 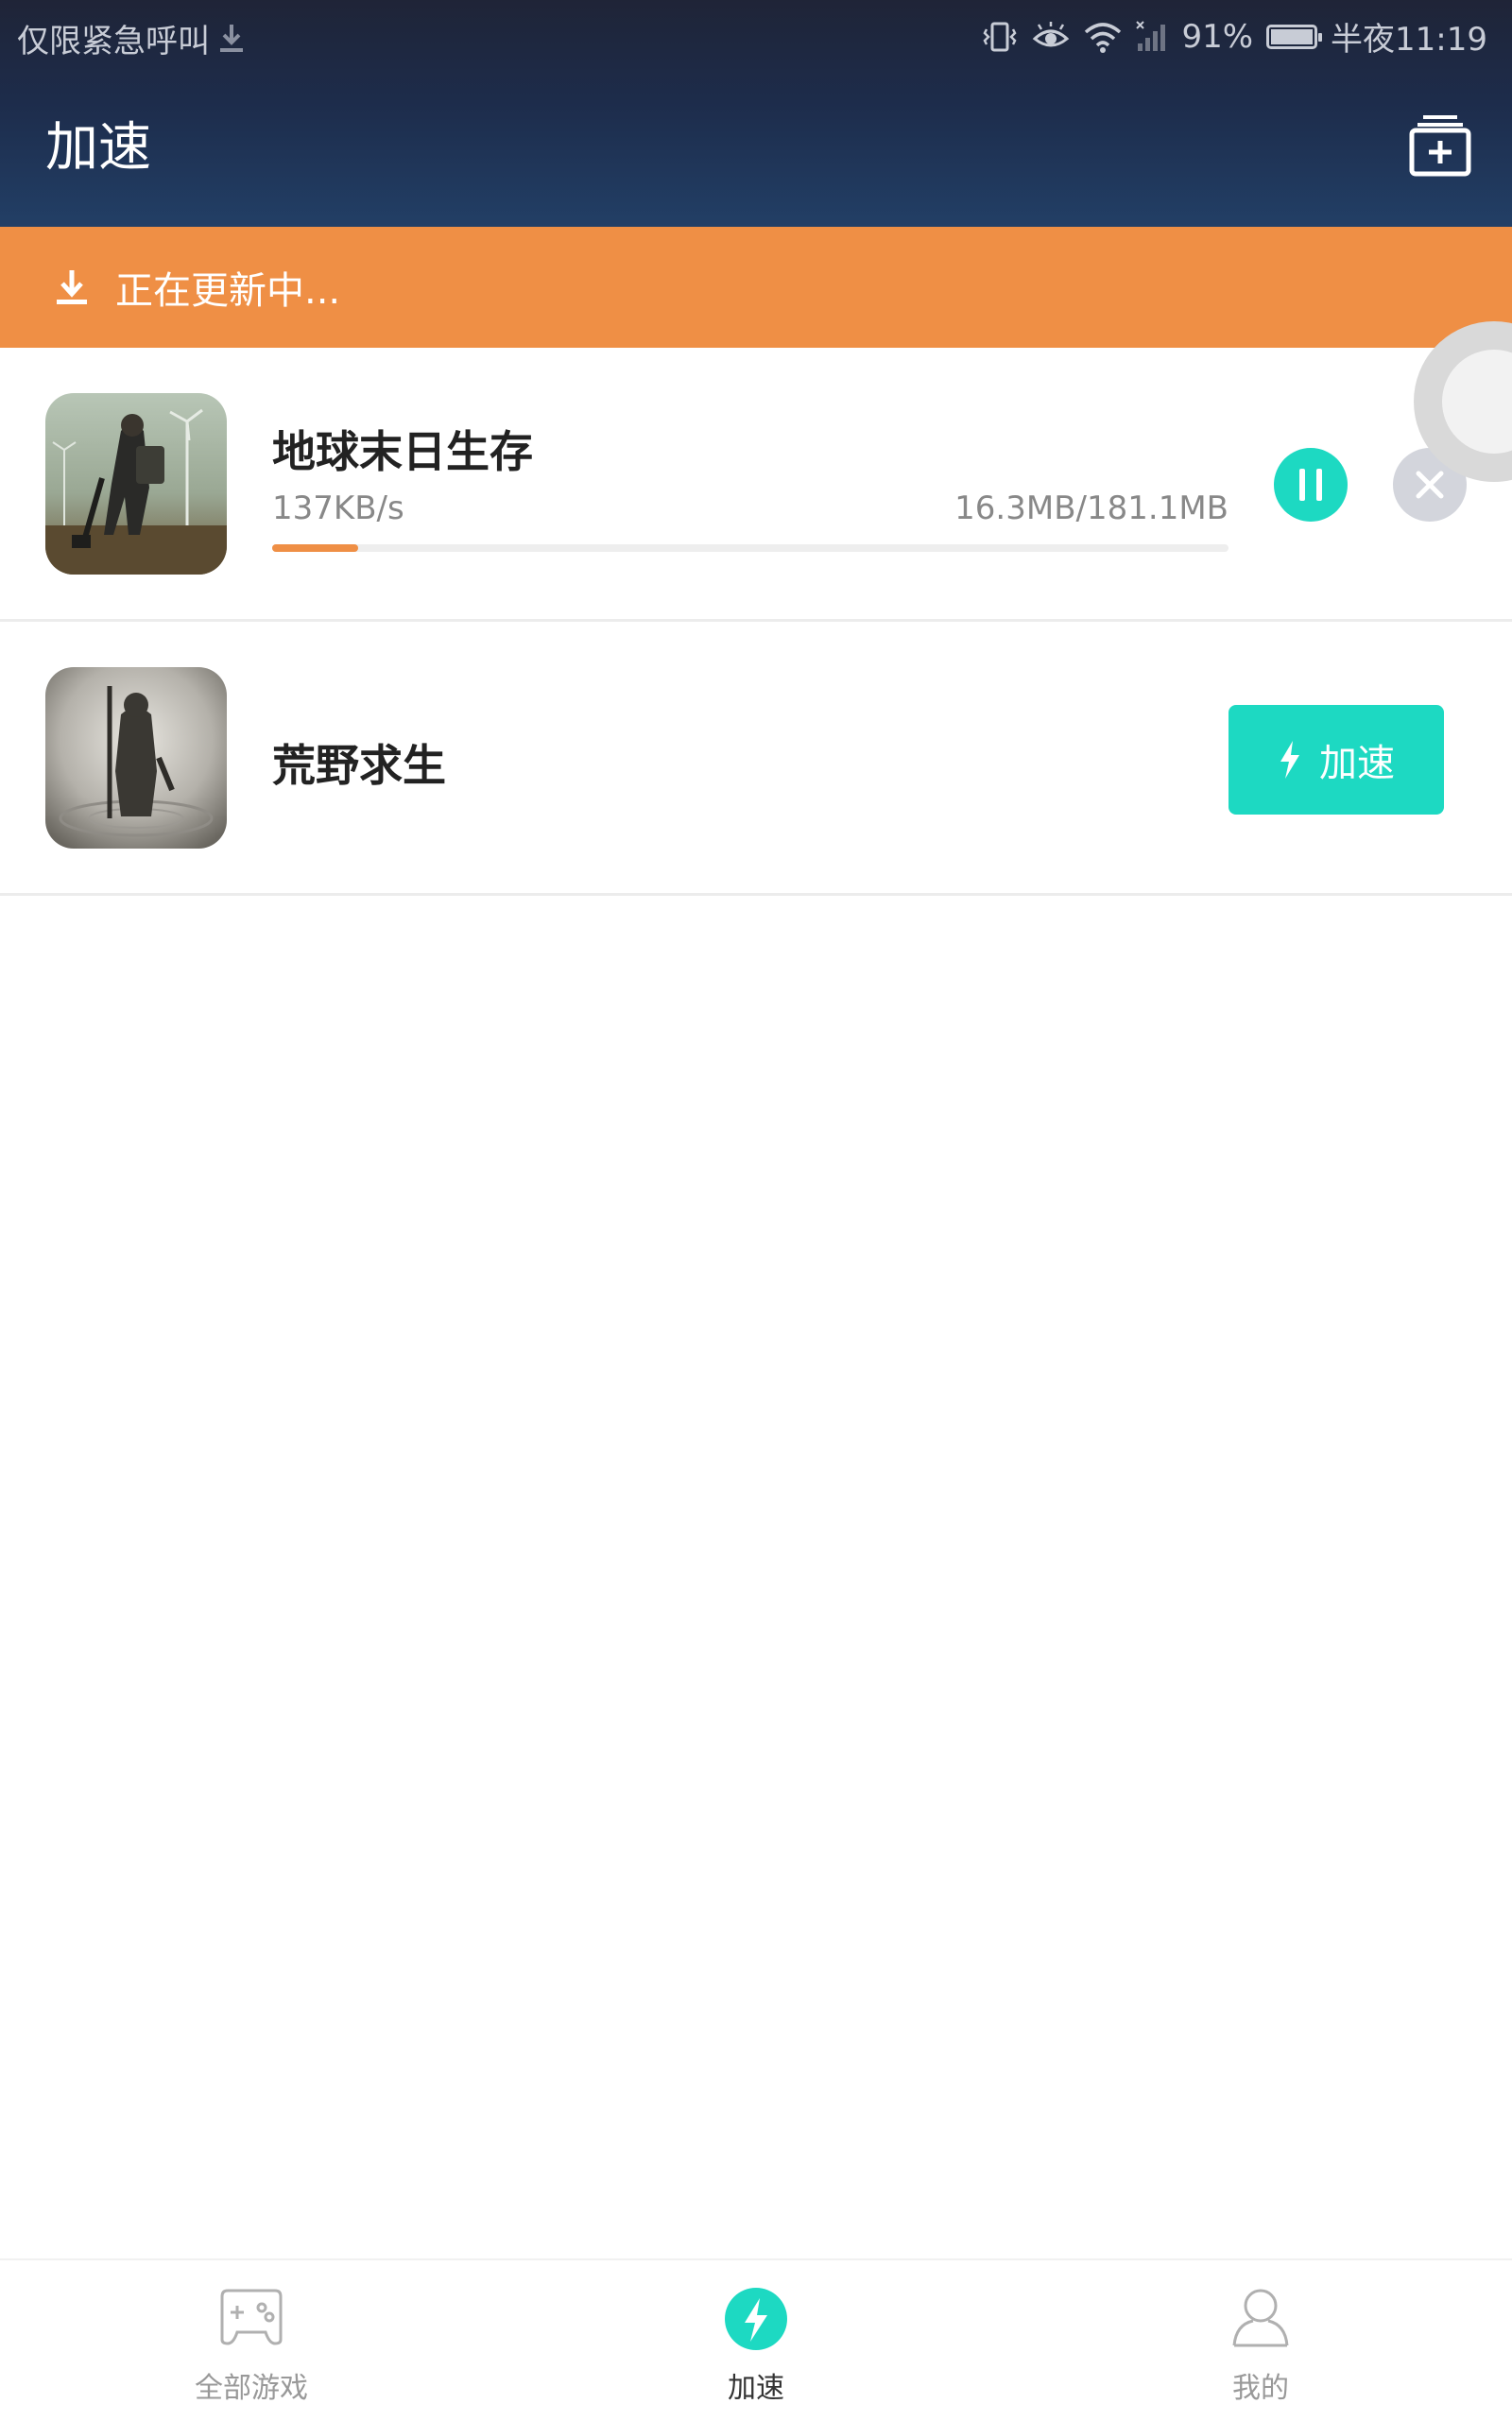 What do you see at coordinates (251, 2388) in the screenshot?
I see `nav-all-games-label: 全部游戏` at bounding box center [251, 2388].